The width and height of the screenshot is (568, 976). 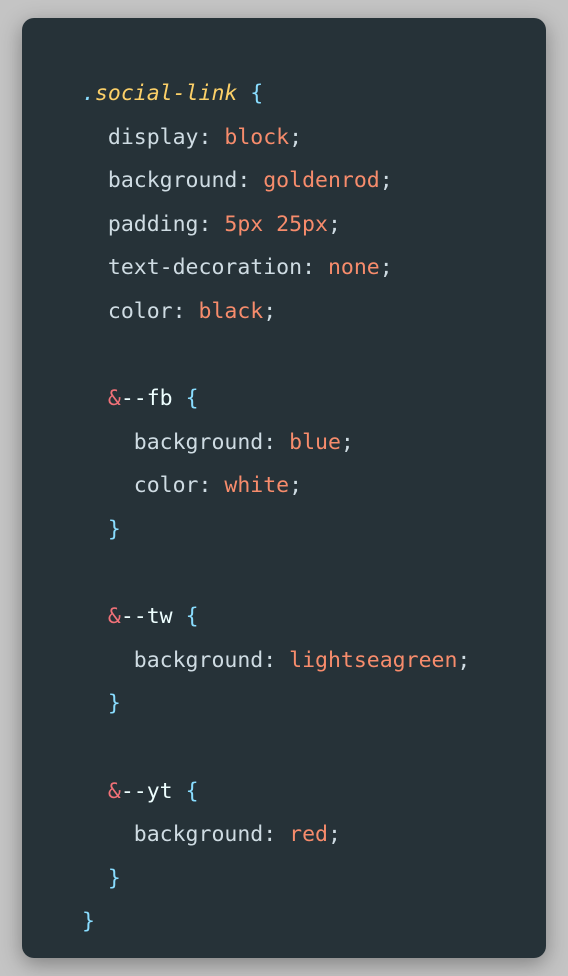 What do you see at coordinates (250, 181) in the screenshot?
I see `code-line-declaration: background: goldenrod;` at bounding box center [250, 181].